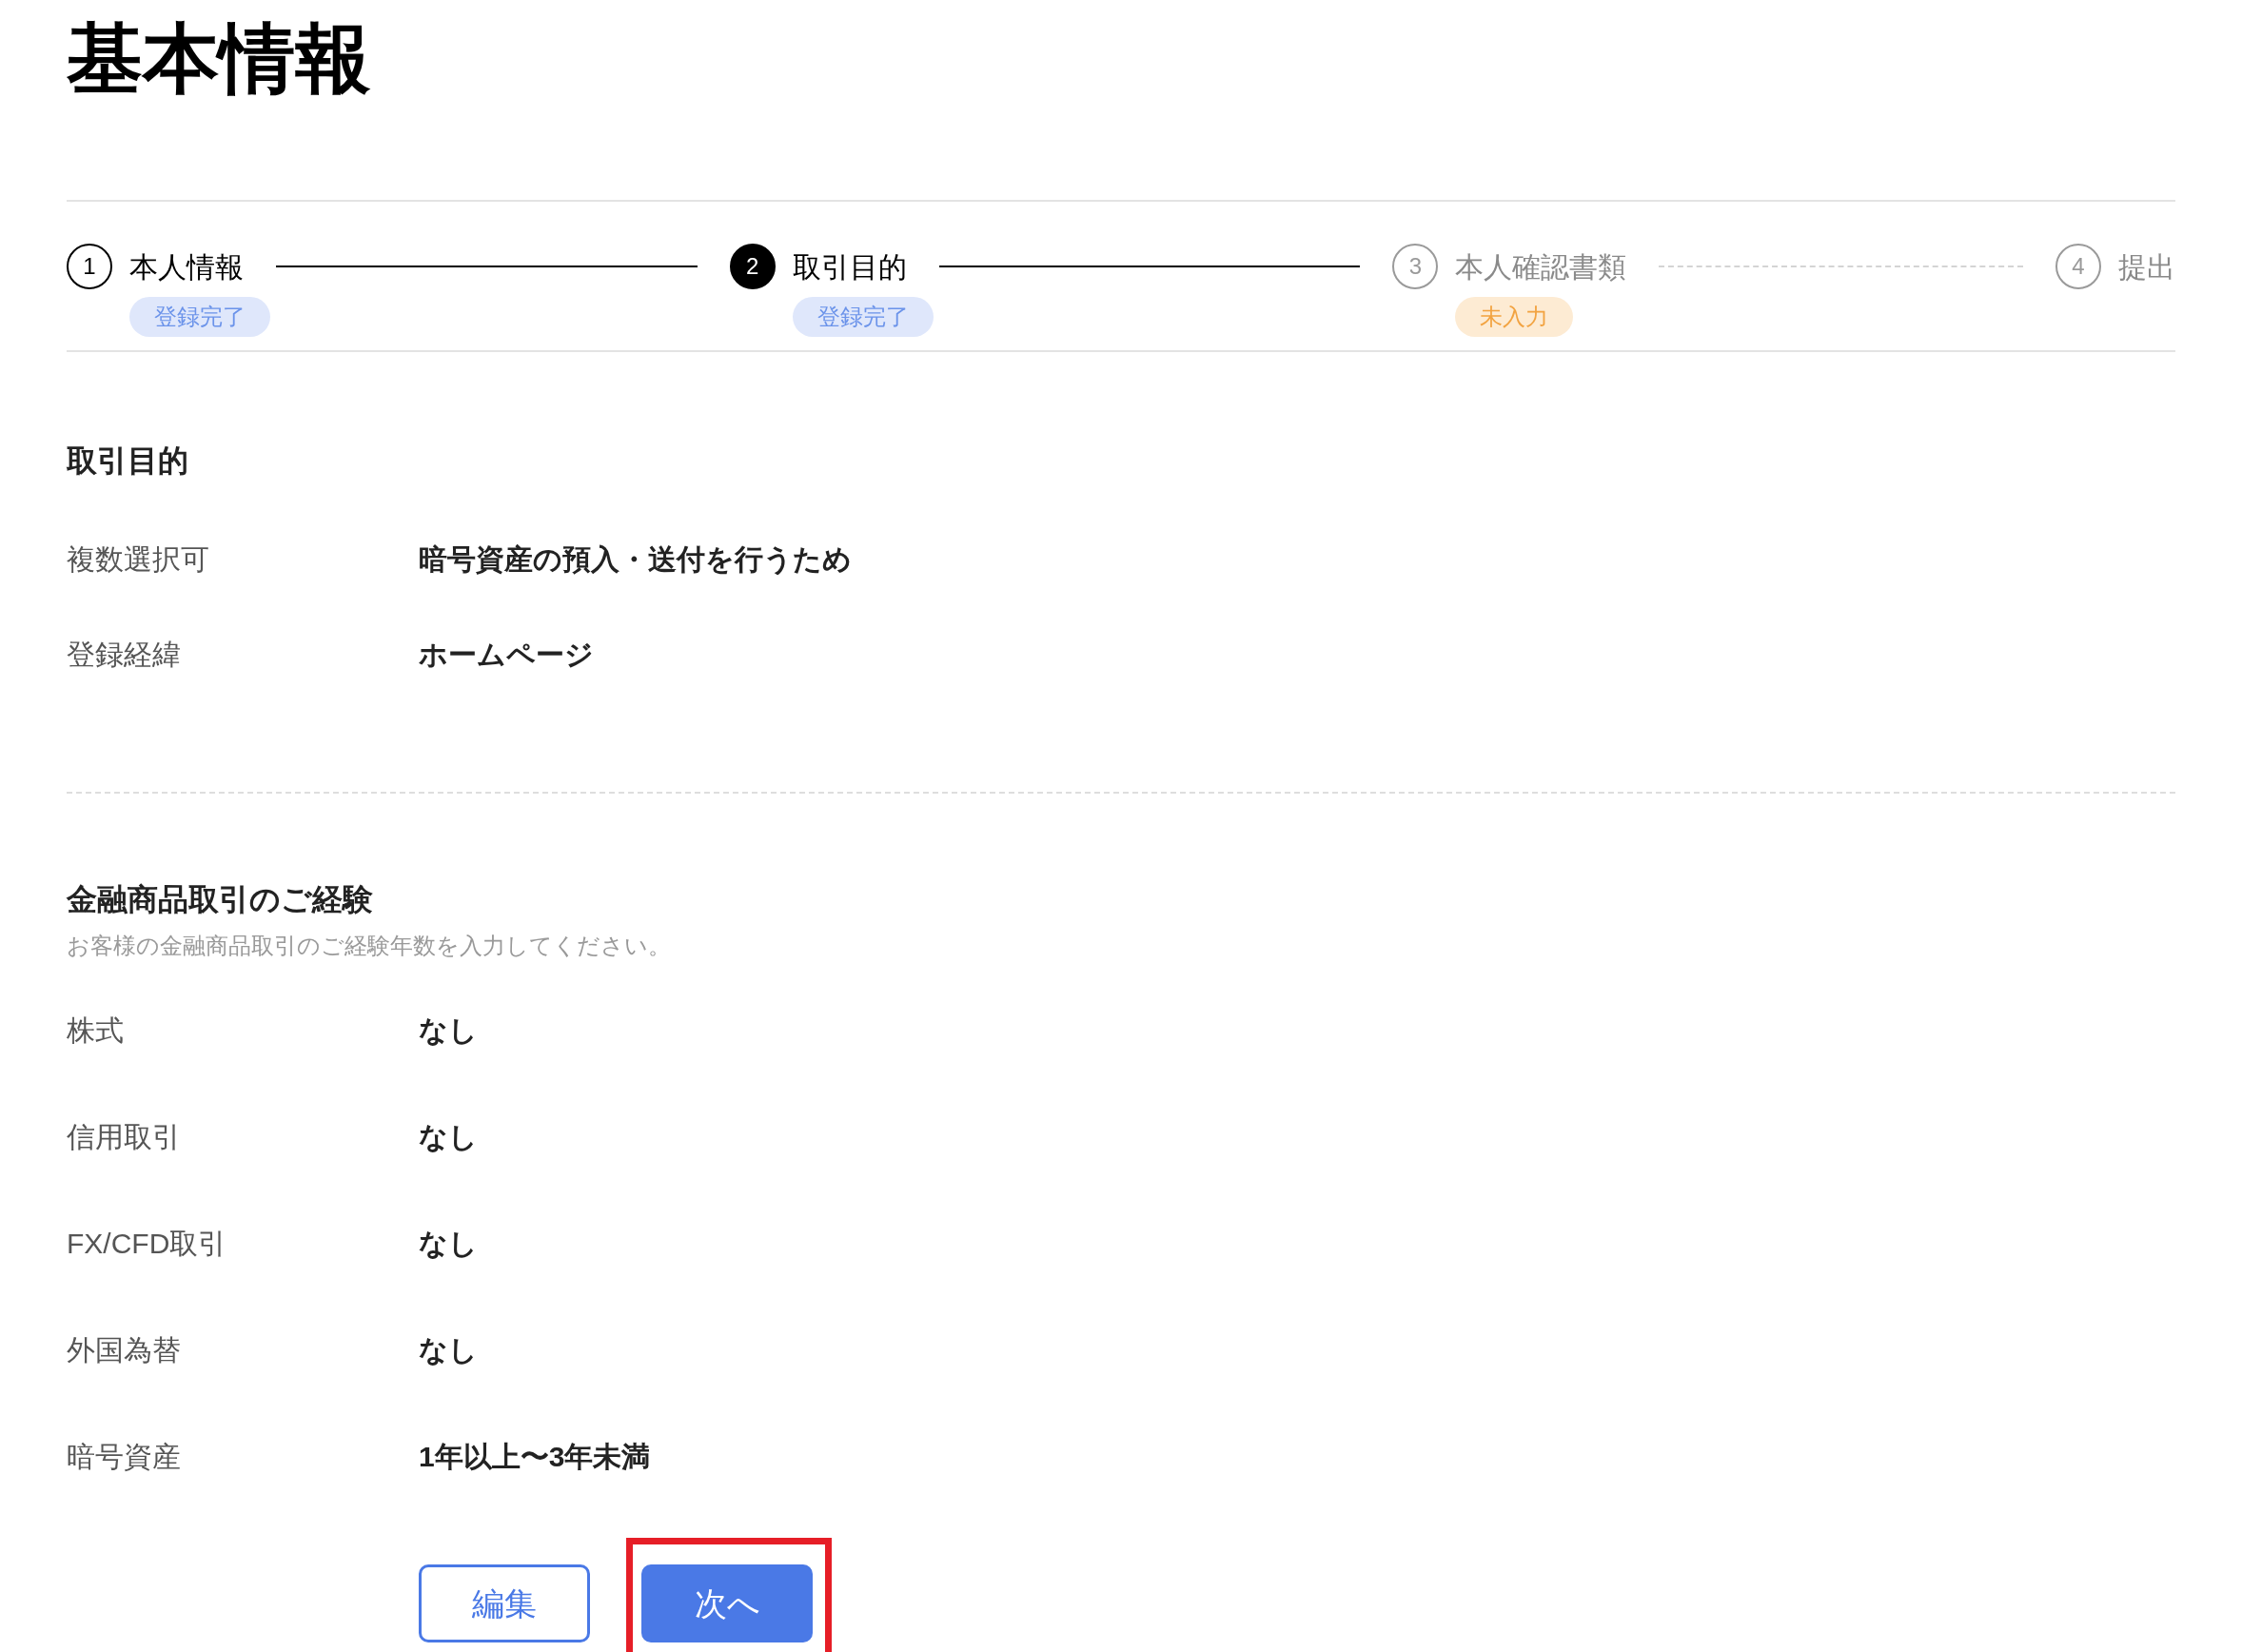 The height and width of the screenshot is (1652, 2242). I want to click on field-label: 暗号資産, so click(125, 1457).